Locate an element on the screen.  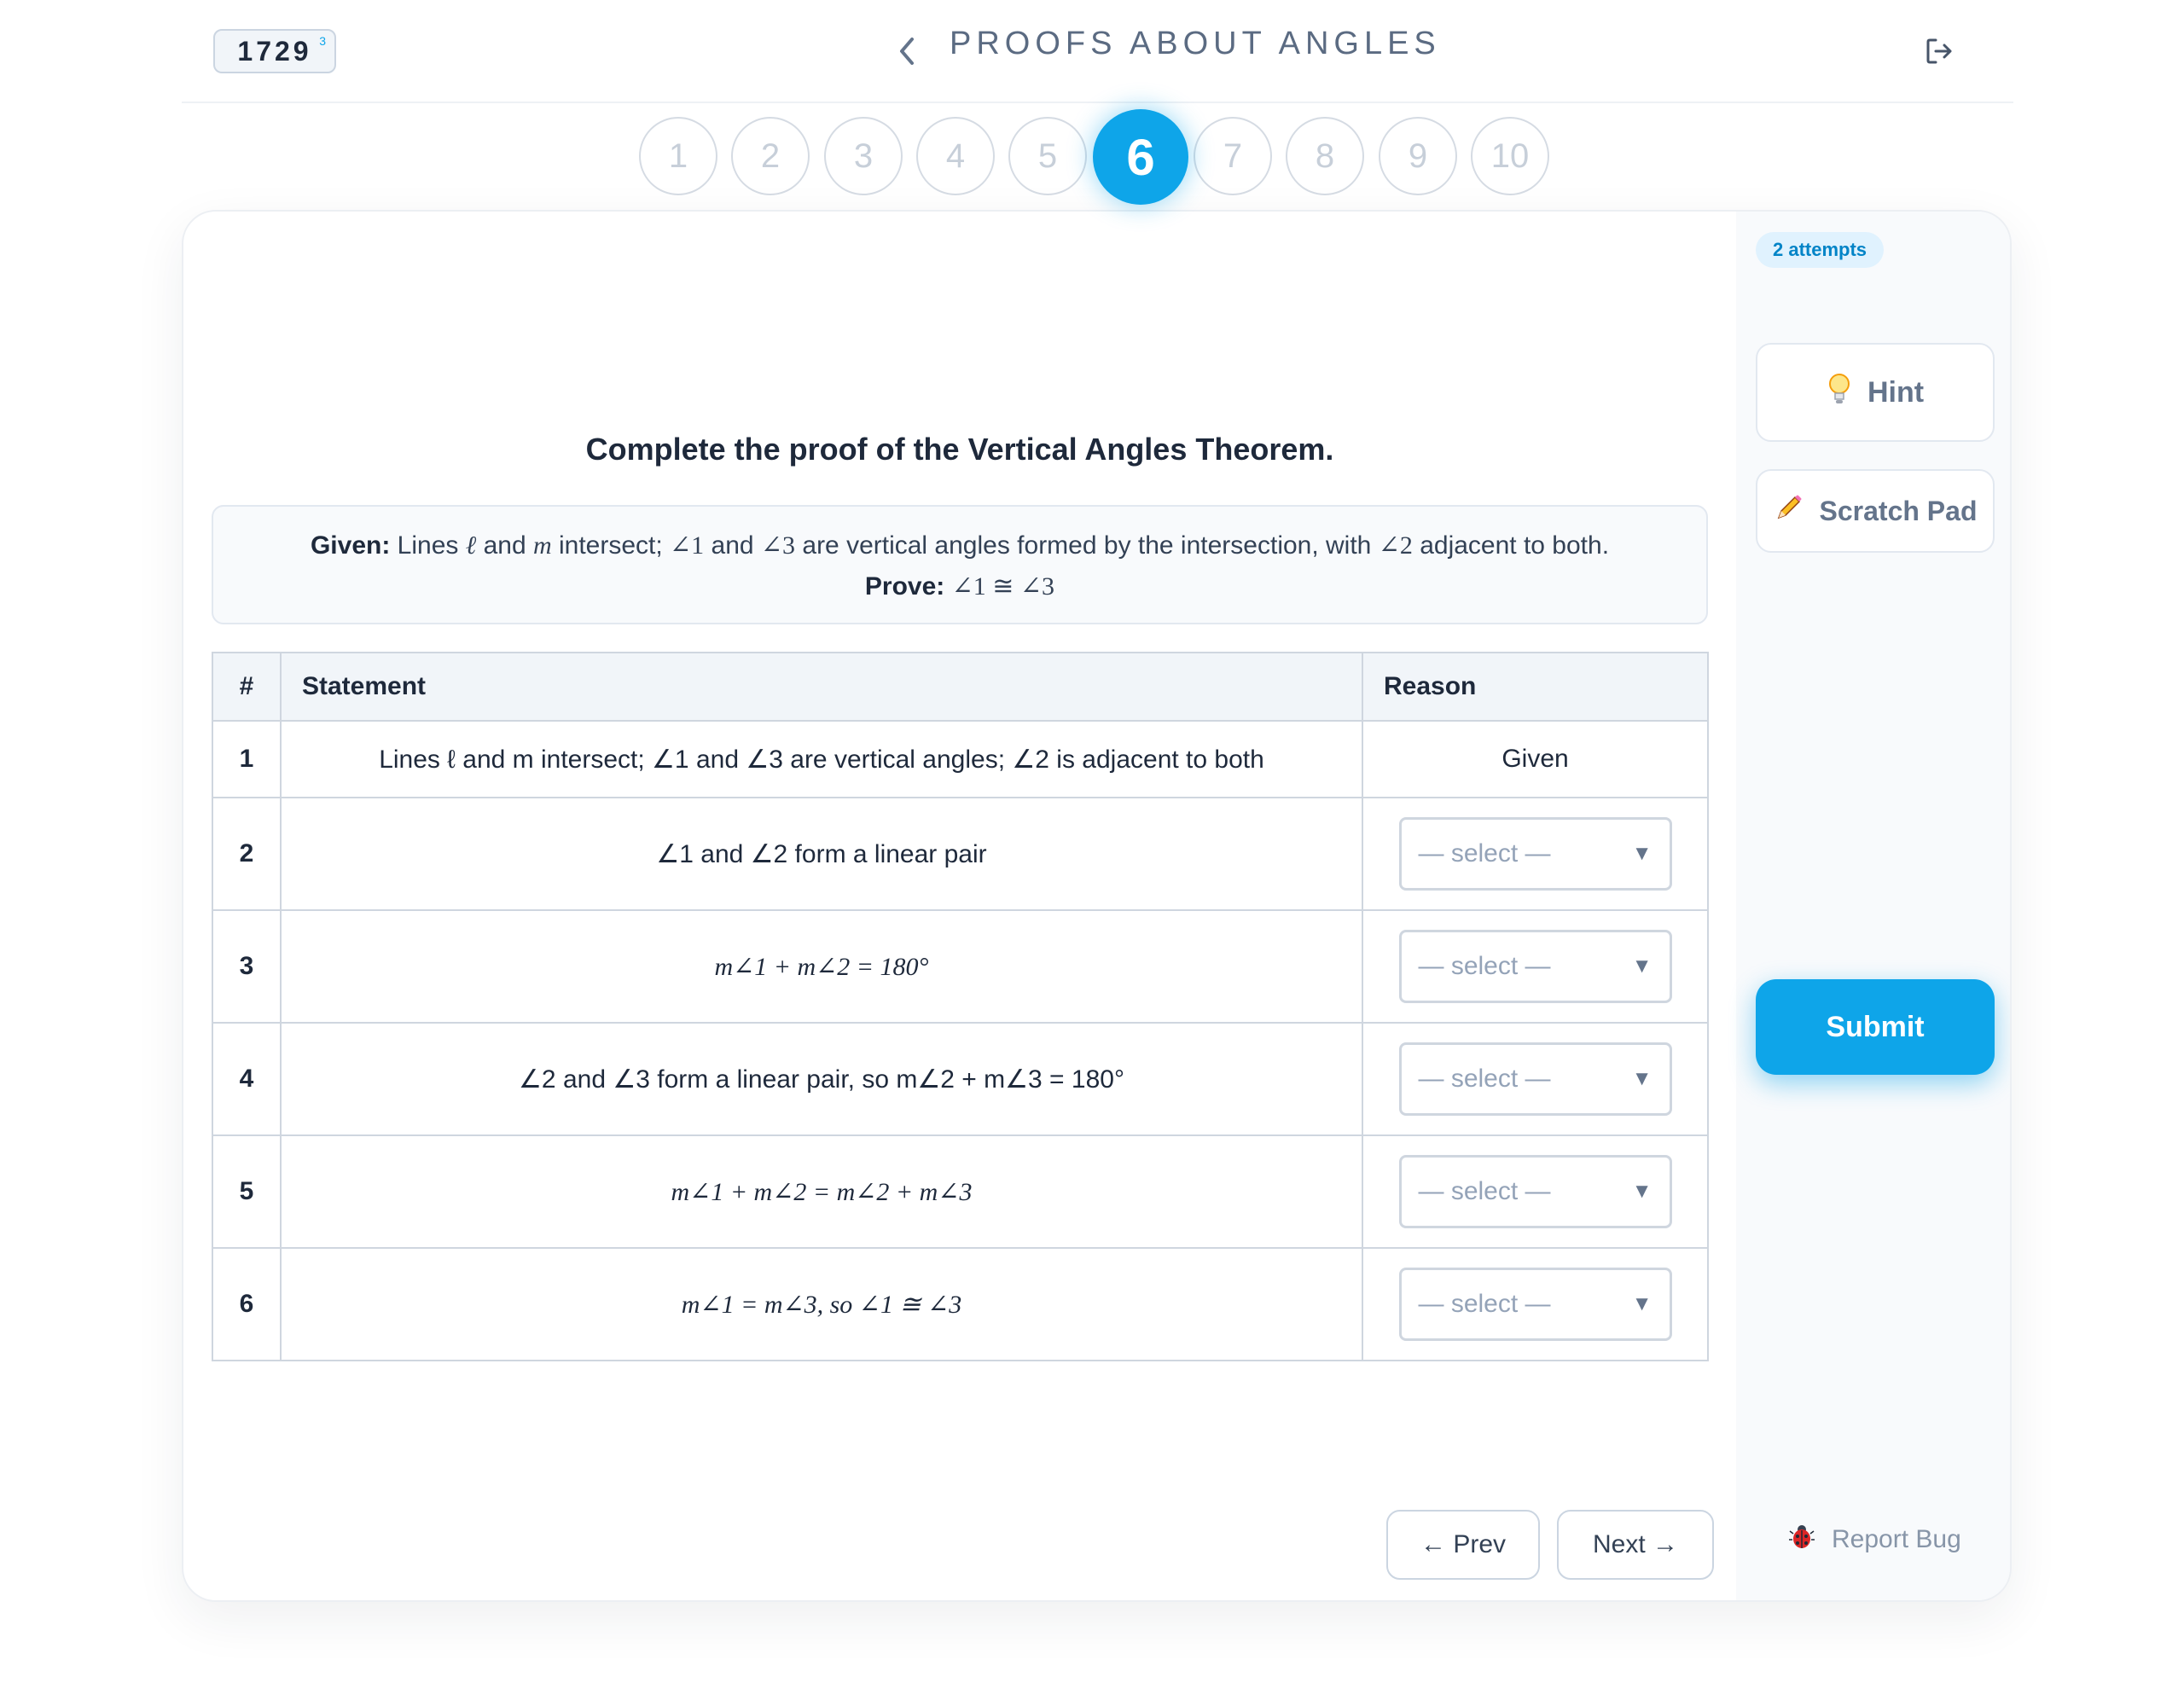
score-value: 1729 is located at coordinates (274, 51).